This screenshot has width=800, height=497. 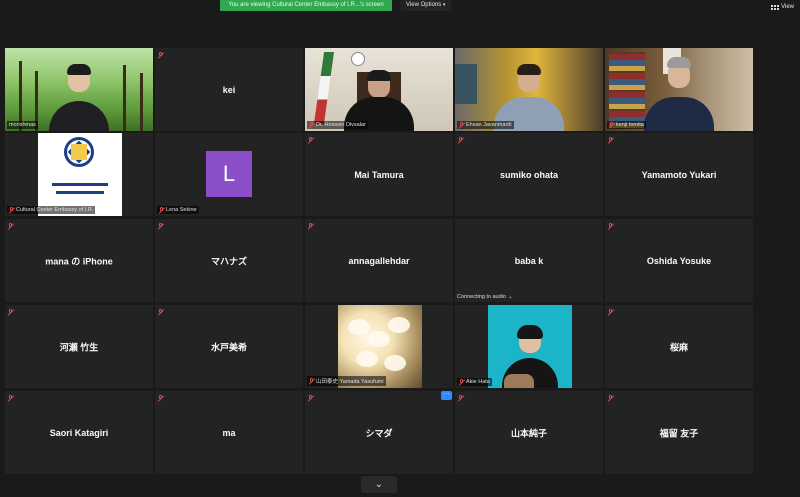 I want to click on participant-label: kenji tomita, so click(x=626, y=125).